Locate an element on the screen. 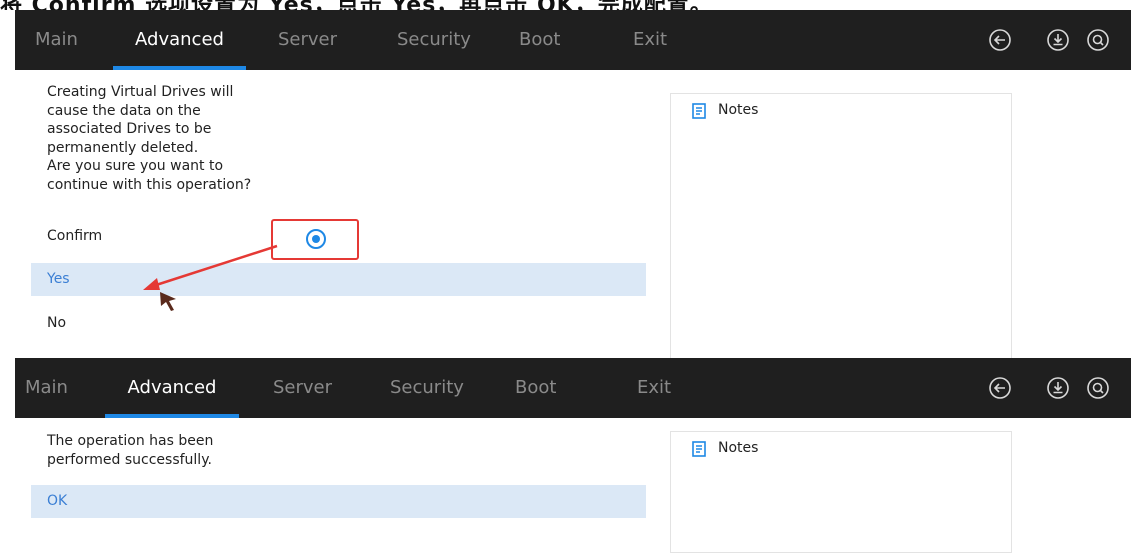  caption-text: 将 Confirm 选项设置为 Yes，点击 Yes，再点击 OK，完成配置。 is located at coordinates (356, 5).